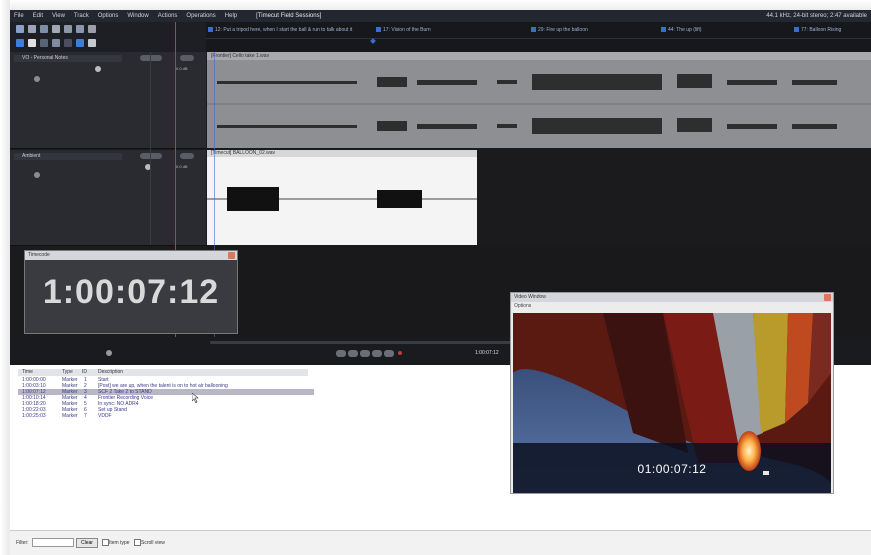 This screenshot has width=871, height=555. What do you see at coordinates (137, 542) in the screenshot?
I see `scroll-view-checkbox` at bounding box center [137, 542].